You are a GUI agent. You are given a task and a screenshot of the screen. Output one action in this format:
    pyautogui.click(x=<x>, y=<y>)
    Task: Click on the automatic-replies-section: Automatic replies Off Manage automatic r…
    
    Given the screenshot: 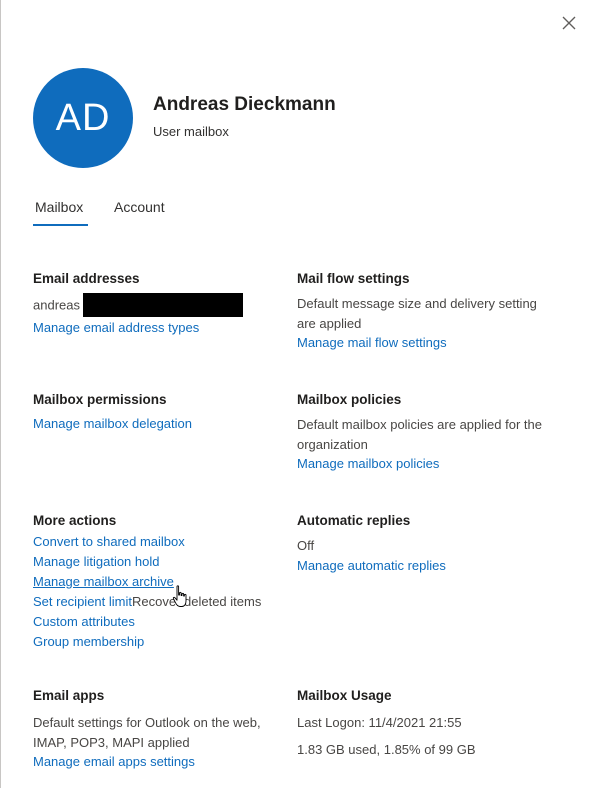 What is the action you would take?
    pyautogui.click(x=371, y=544)
    